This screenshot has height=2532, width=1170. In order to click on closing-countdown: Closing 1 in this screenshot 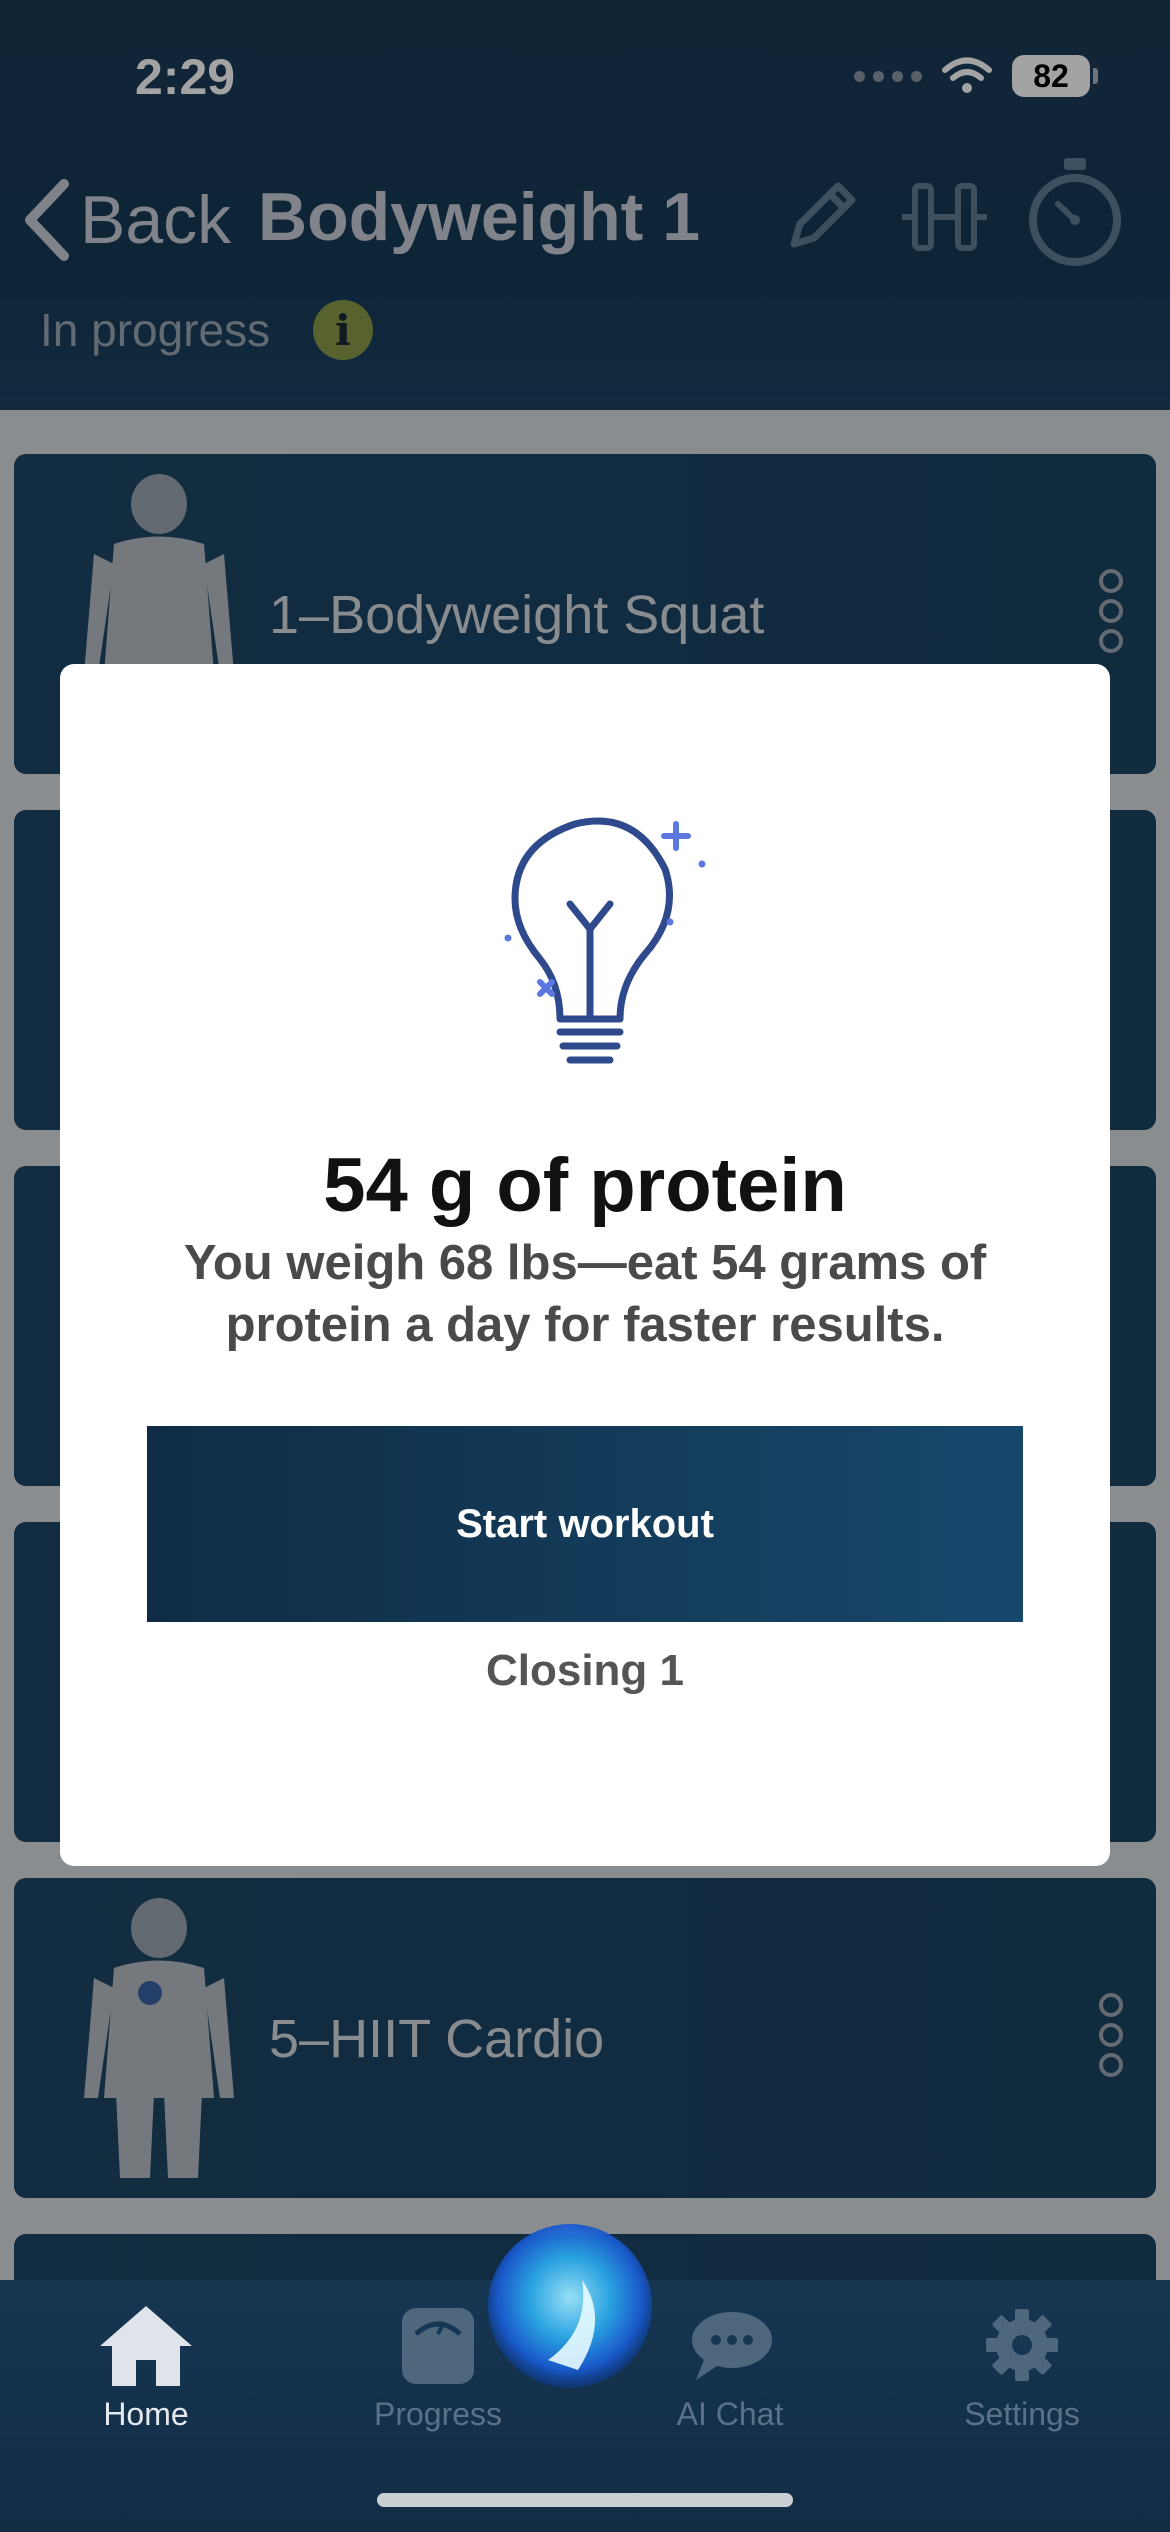, I will do `click(585, 1670)`.